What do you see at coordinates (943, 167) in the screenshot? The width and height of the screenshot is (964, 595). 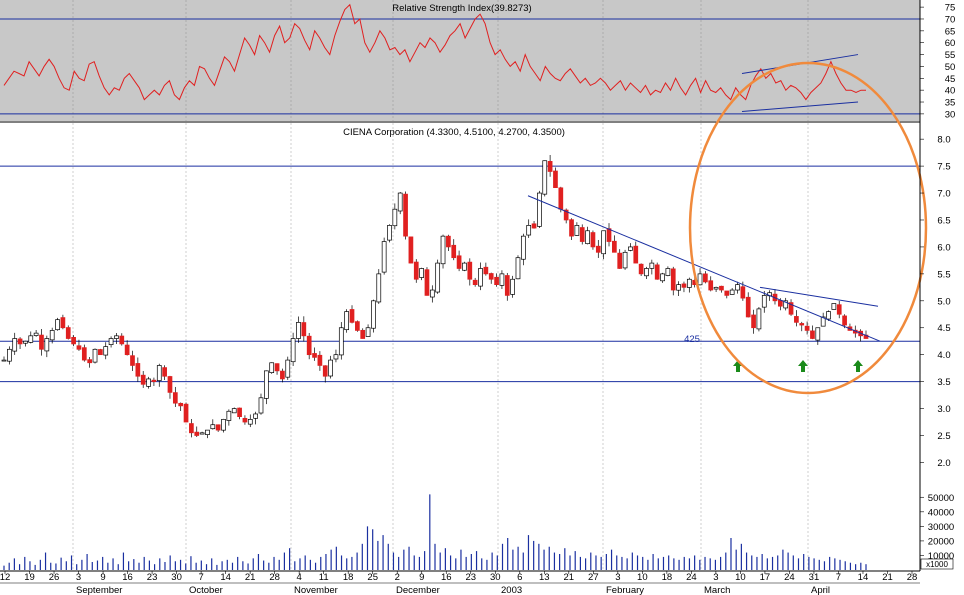 I see `price-tick-label: 7.5` at bounding box center [943, 167].